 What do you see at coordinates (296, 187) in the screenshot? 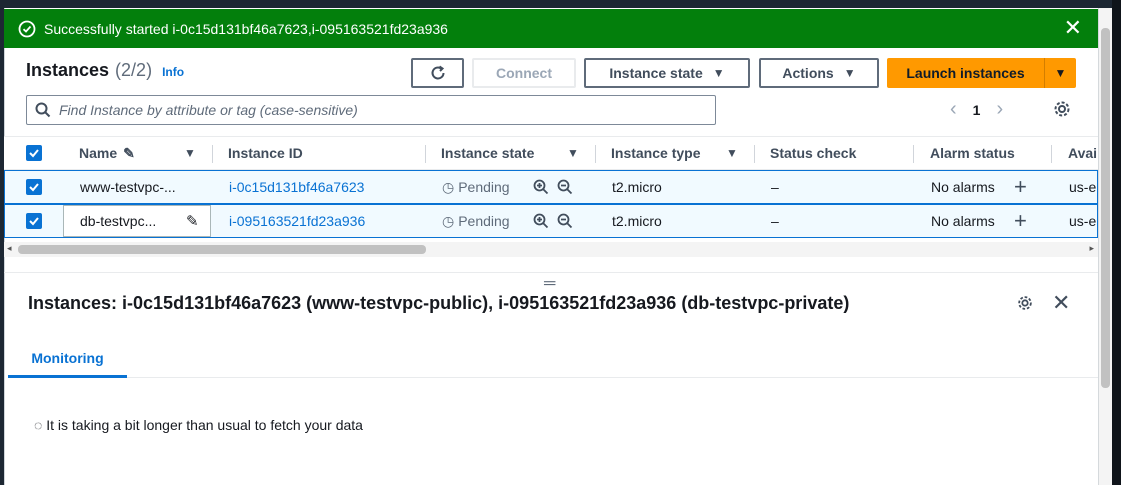
I see `instance-id-link: i-0c15d131bf46a7623` at bounding box center [296, 187].